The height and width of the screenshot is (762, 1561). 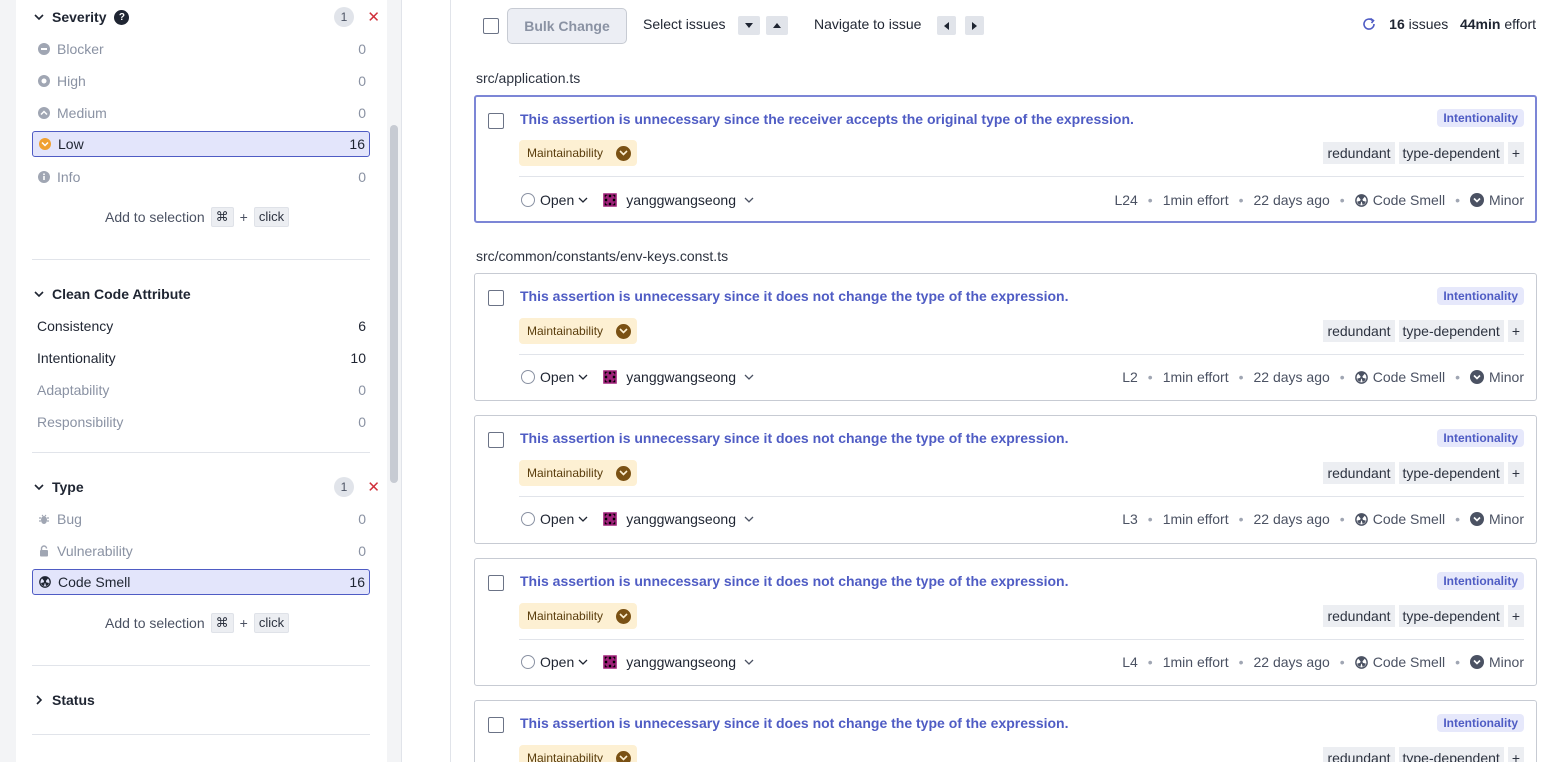 I want to click on software-quality-label: Maintainability, so click(x=565, y=616).